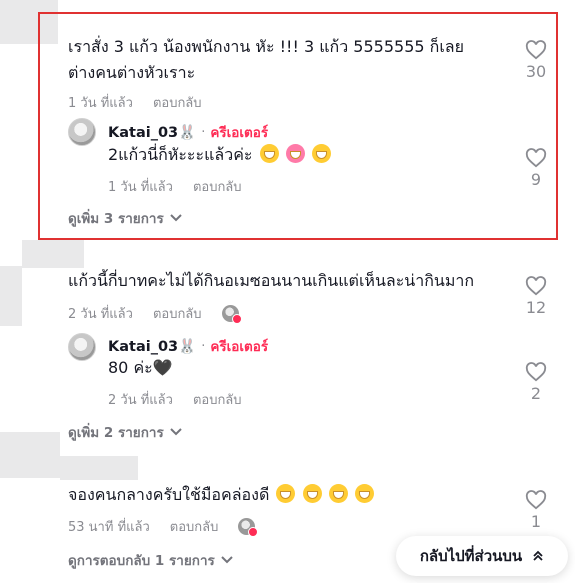  What do you see at coordinates (536, 71) in the screenshot?
I see `like-count: 30` at bounding box center [536, 71].